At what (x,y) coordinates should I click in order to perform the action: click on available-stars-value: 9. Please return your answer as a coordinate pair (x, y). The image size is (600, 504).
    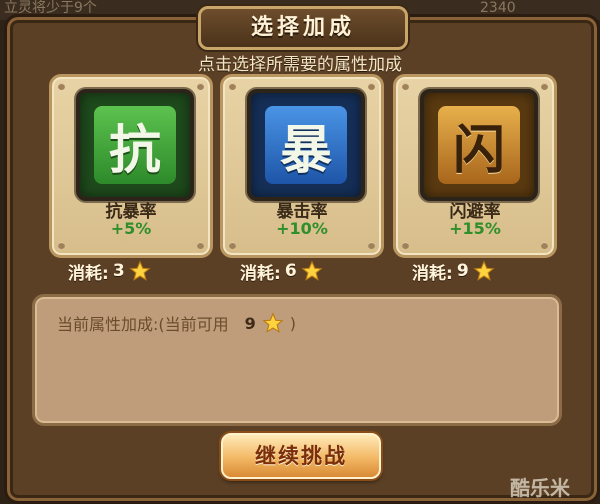
    Looking at the image, I should click on (250, 323).